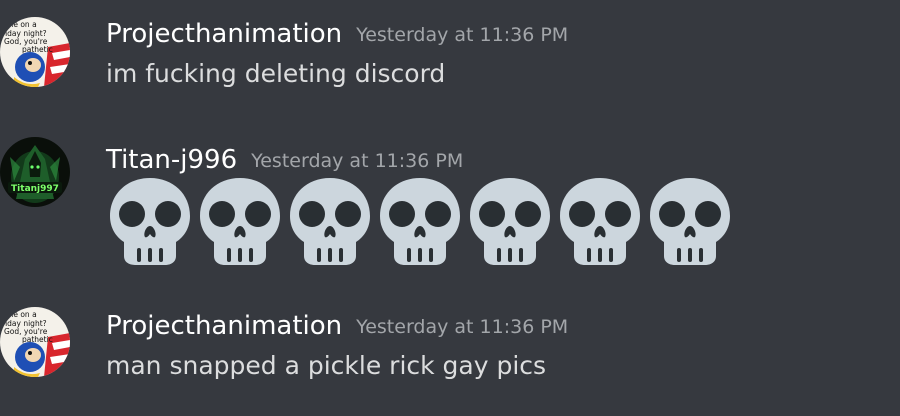 Image resolution: width=900 pixels, height=416 pixels. Describe the element at coordinates (276, 73) in the screenshot. I see `message-text: im fucking deleting discord` at that location.